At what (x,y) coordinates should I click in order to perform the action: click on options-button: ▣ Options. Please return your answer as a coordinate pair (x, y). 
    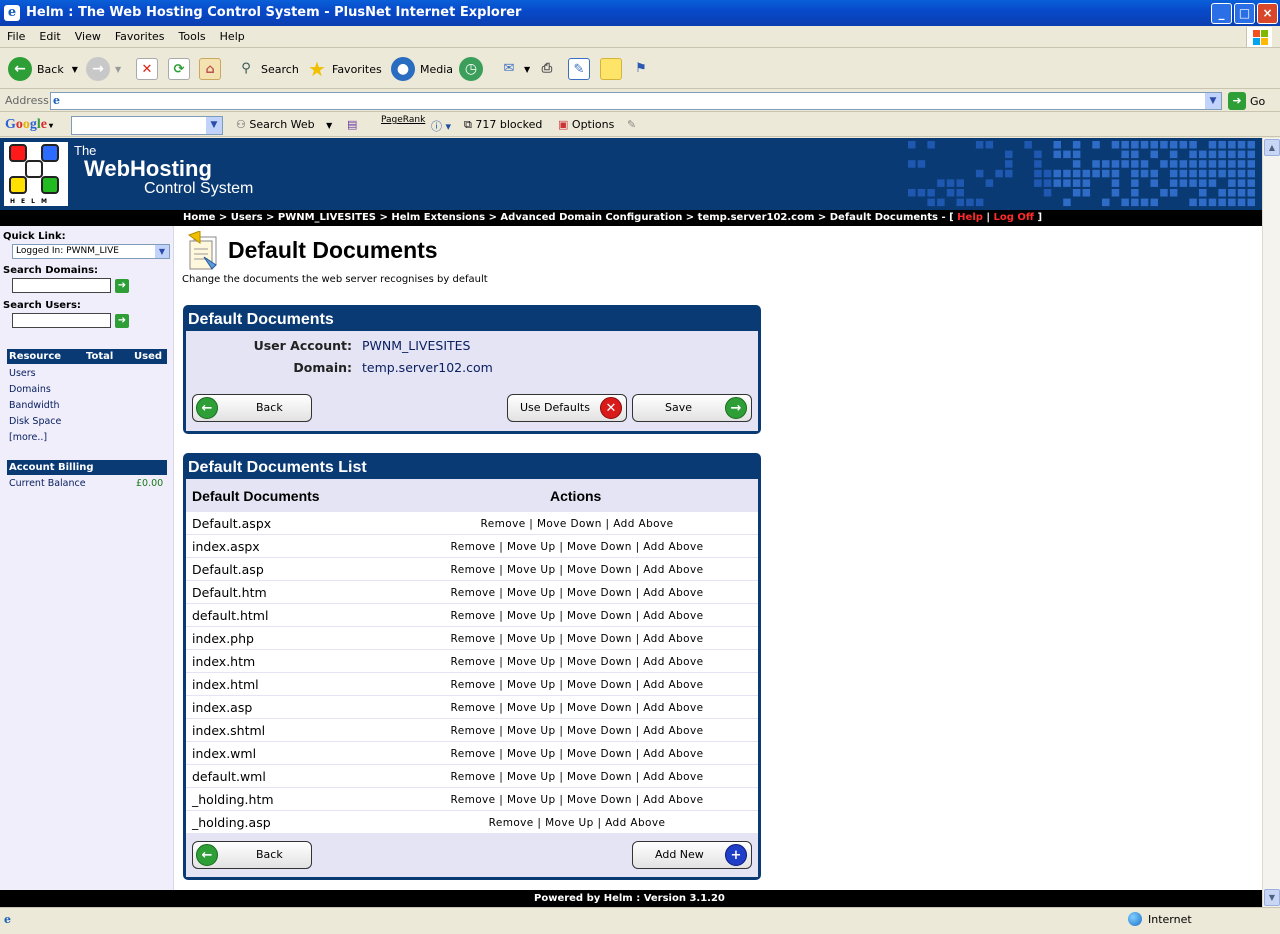
    Looking at the image, I should click on (586, 124).